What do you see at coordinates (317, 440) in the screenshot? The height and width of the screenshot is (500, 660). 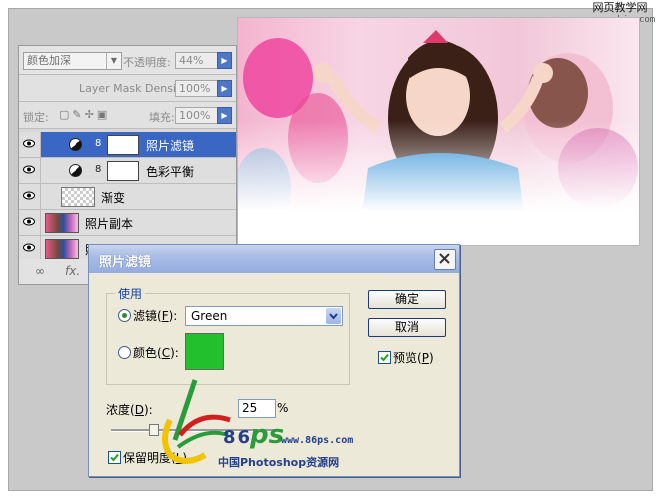 I see `logo-url: www.86ps.com` at bounding box center [317, 440].